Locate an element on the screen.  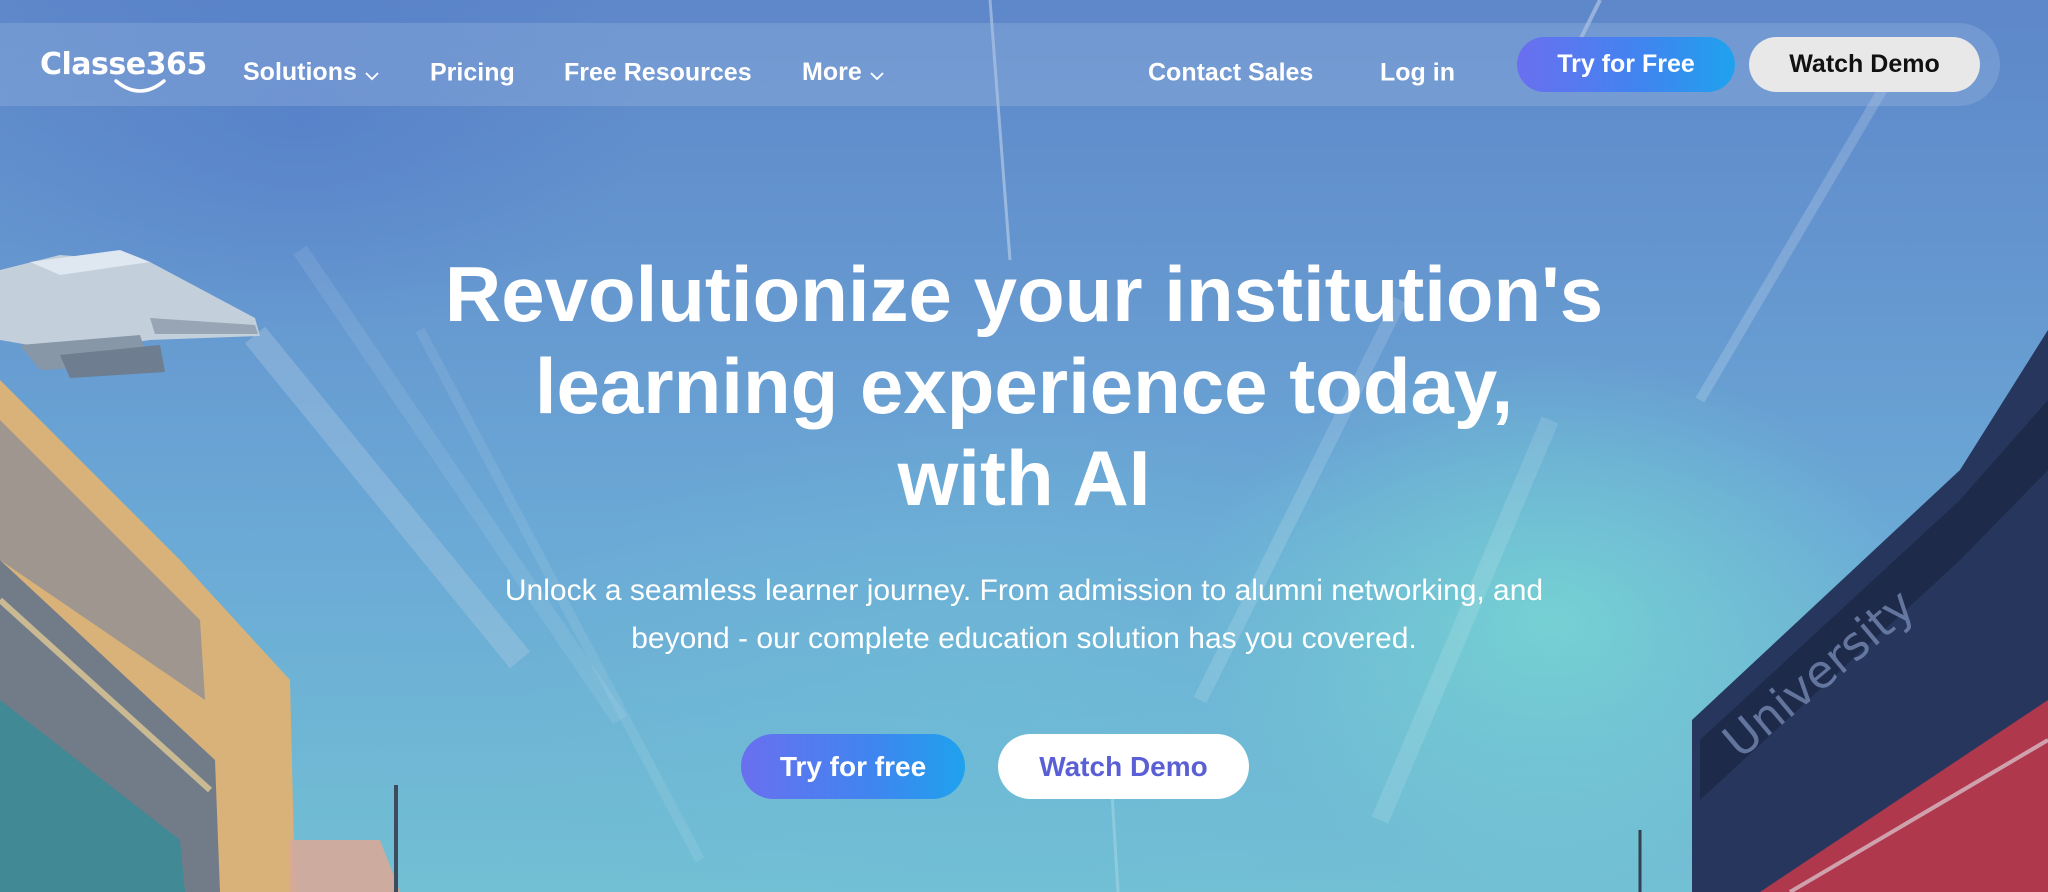
hero-headline-line: learning experience today, is located at coordinates (1024, 386).